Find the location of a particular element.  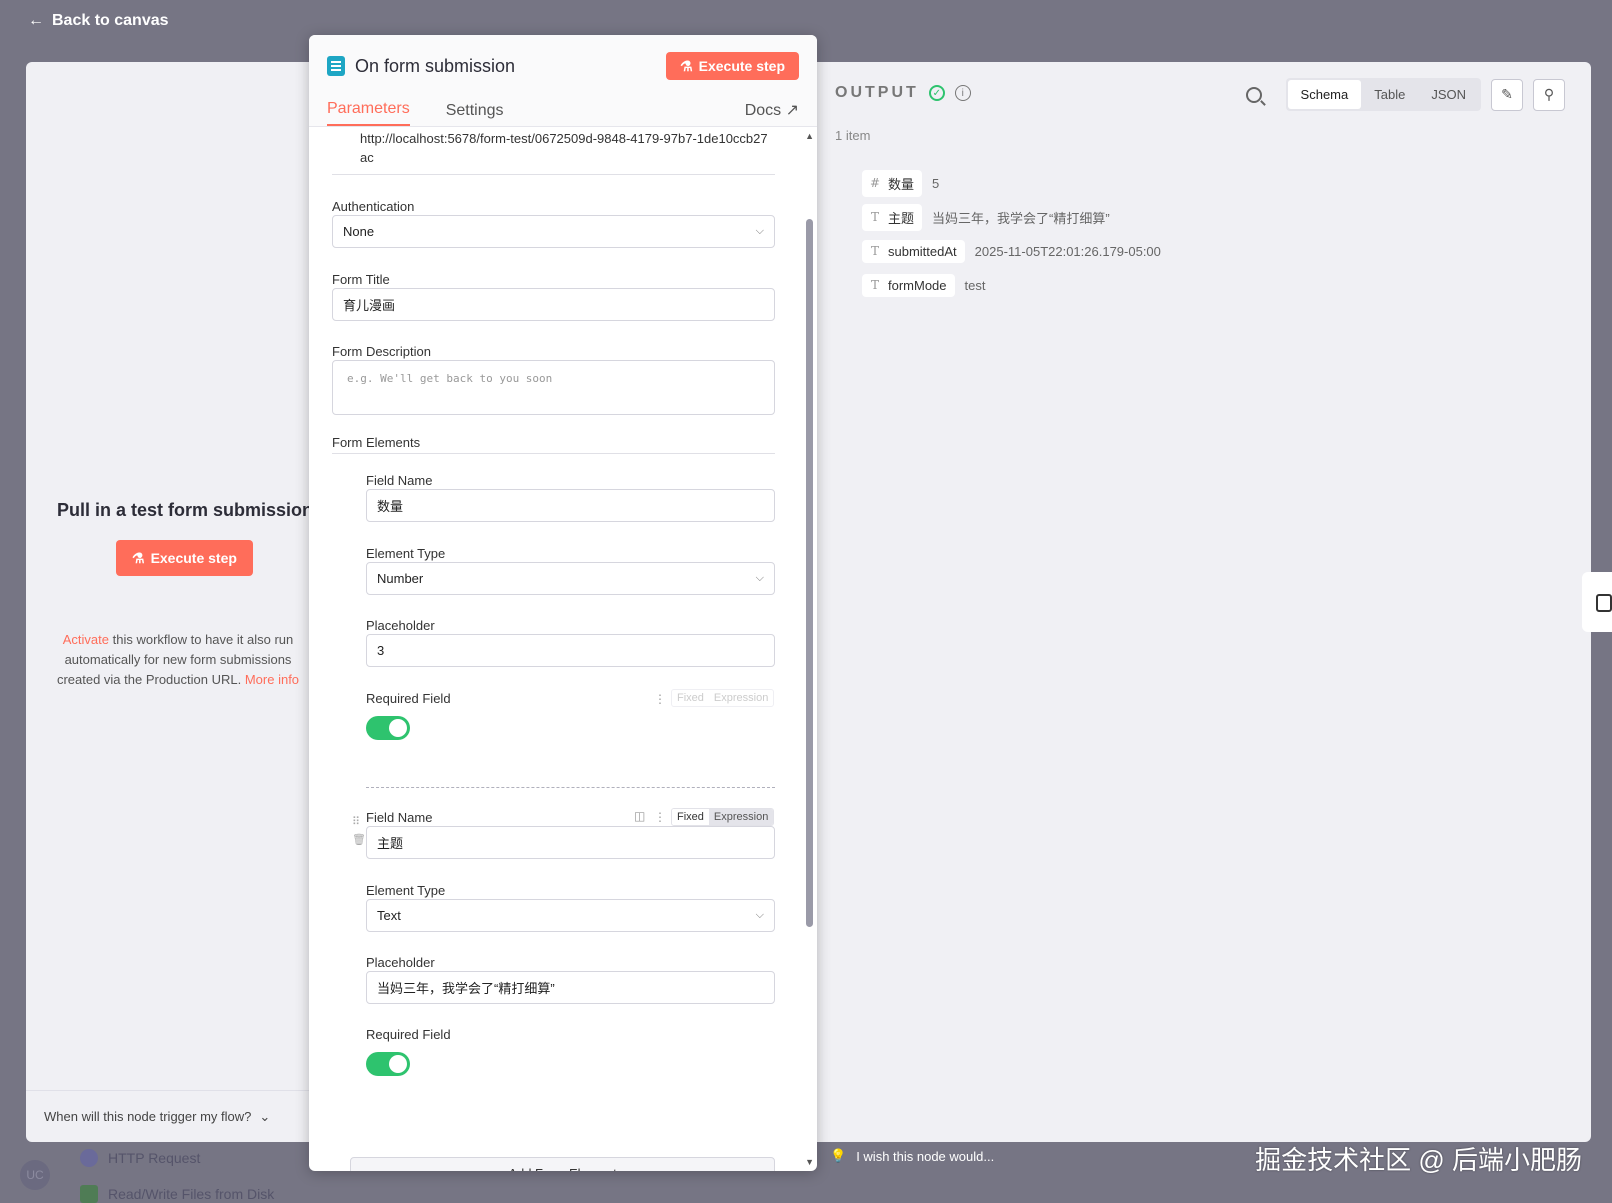

form-title-input: 育儿漫画 is located at coordinates (553, 304).